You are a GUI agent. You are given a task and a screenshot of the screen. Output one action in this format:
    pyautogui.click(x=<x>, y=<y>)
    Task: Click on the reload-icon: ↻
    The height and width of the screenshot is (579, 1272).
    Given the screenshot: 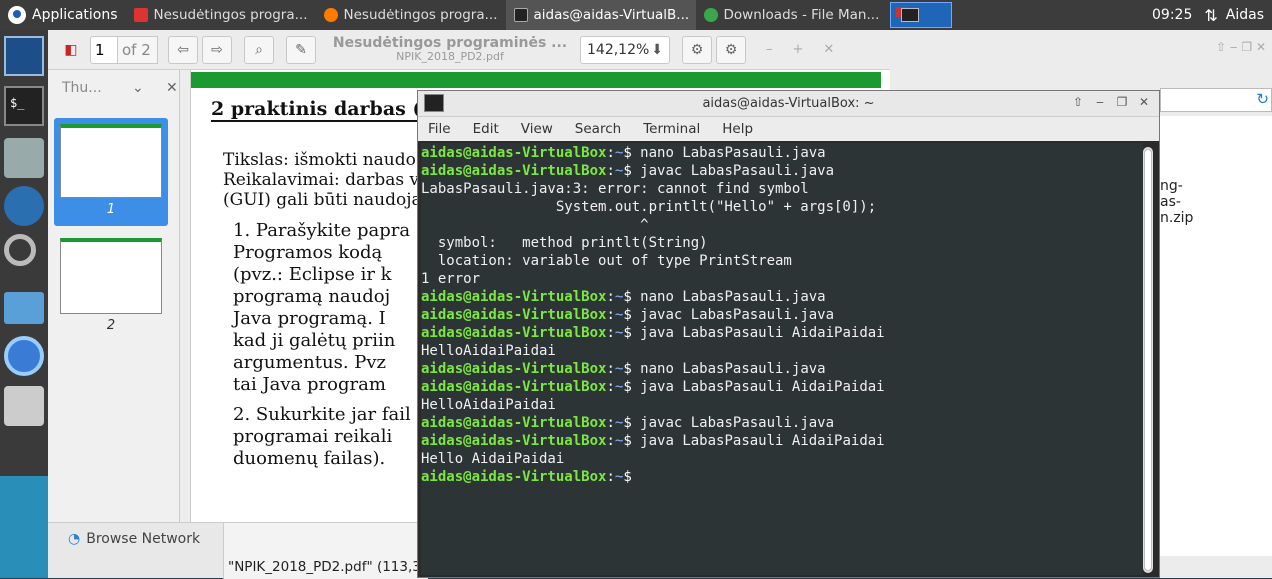 What is the action you would take?
    pyautogui.click(x=1262, y=99)
    